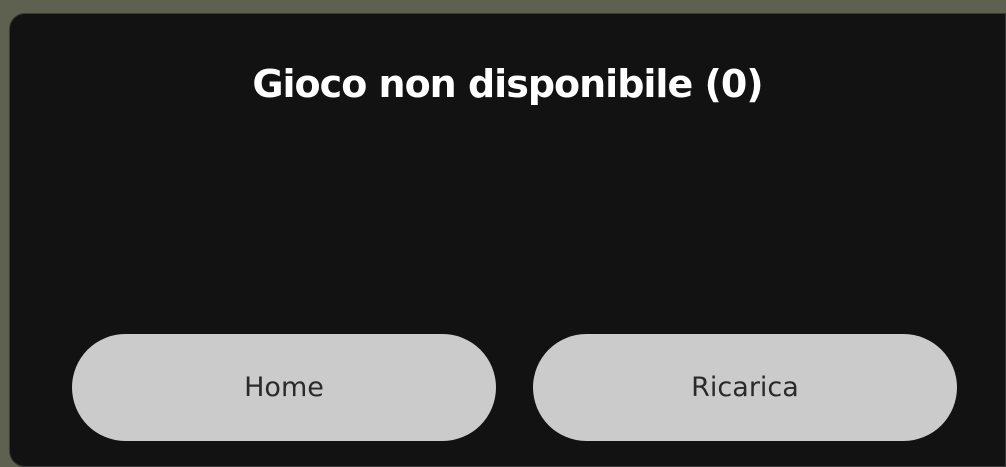  I want to click on reload-button: Ricarica, so click(745, 387).